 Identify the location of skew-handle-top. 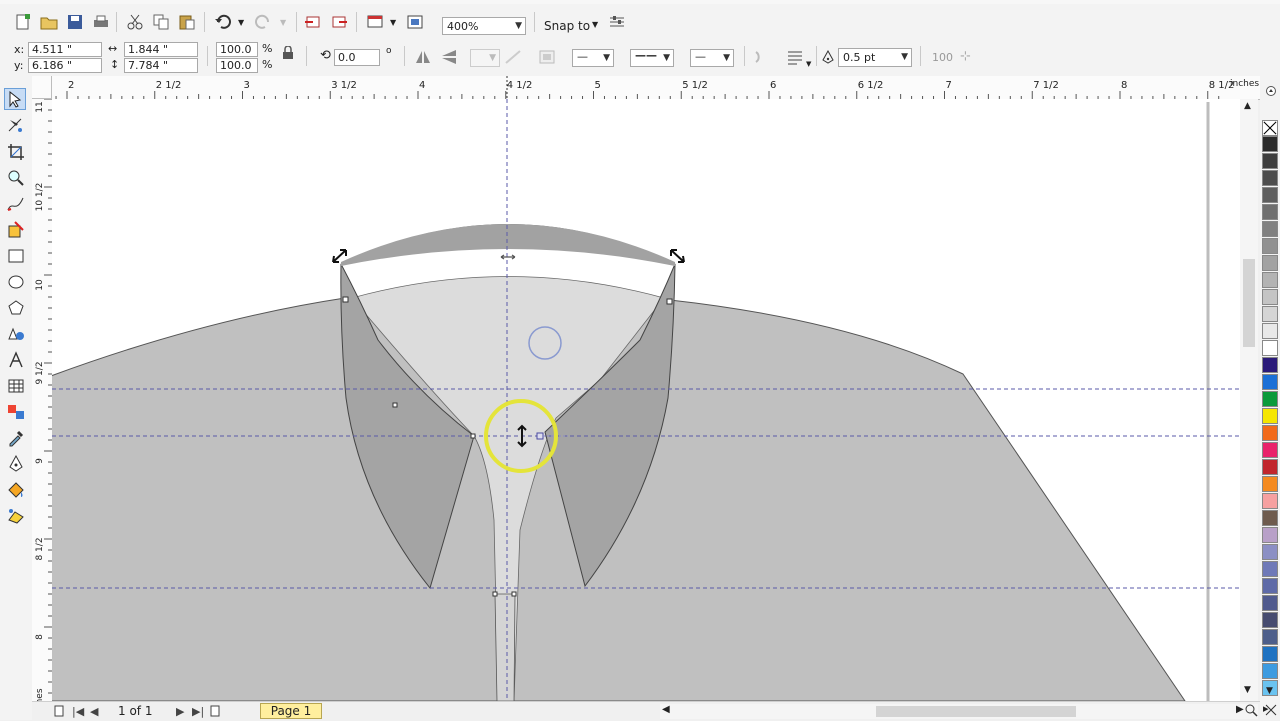
(508, 257).